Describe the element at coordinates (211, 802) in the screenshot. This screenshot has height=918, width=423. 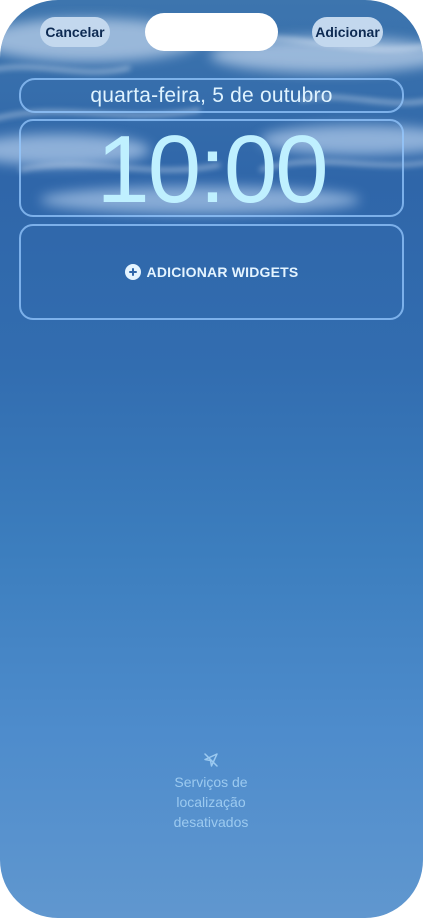
I see `location-notice-line-2: localização` at that location.